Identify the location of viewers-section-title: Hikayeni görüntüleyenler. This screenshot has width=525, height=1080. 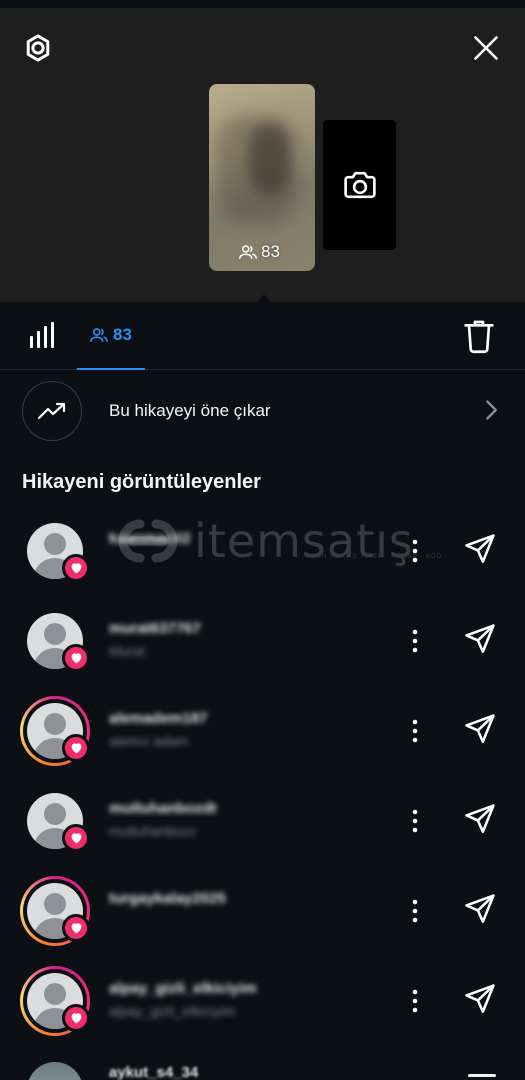
(141, 482).